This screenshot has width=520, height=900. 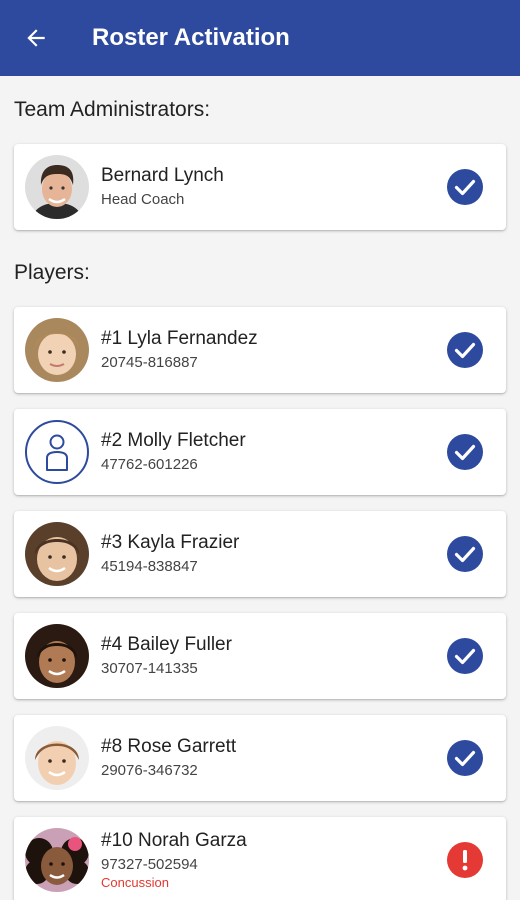 I want to click on player-name: #3 Kayla Frazier, so click(x=170, y=542).